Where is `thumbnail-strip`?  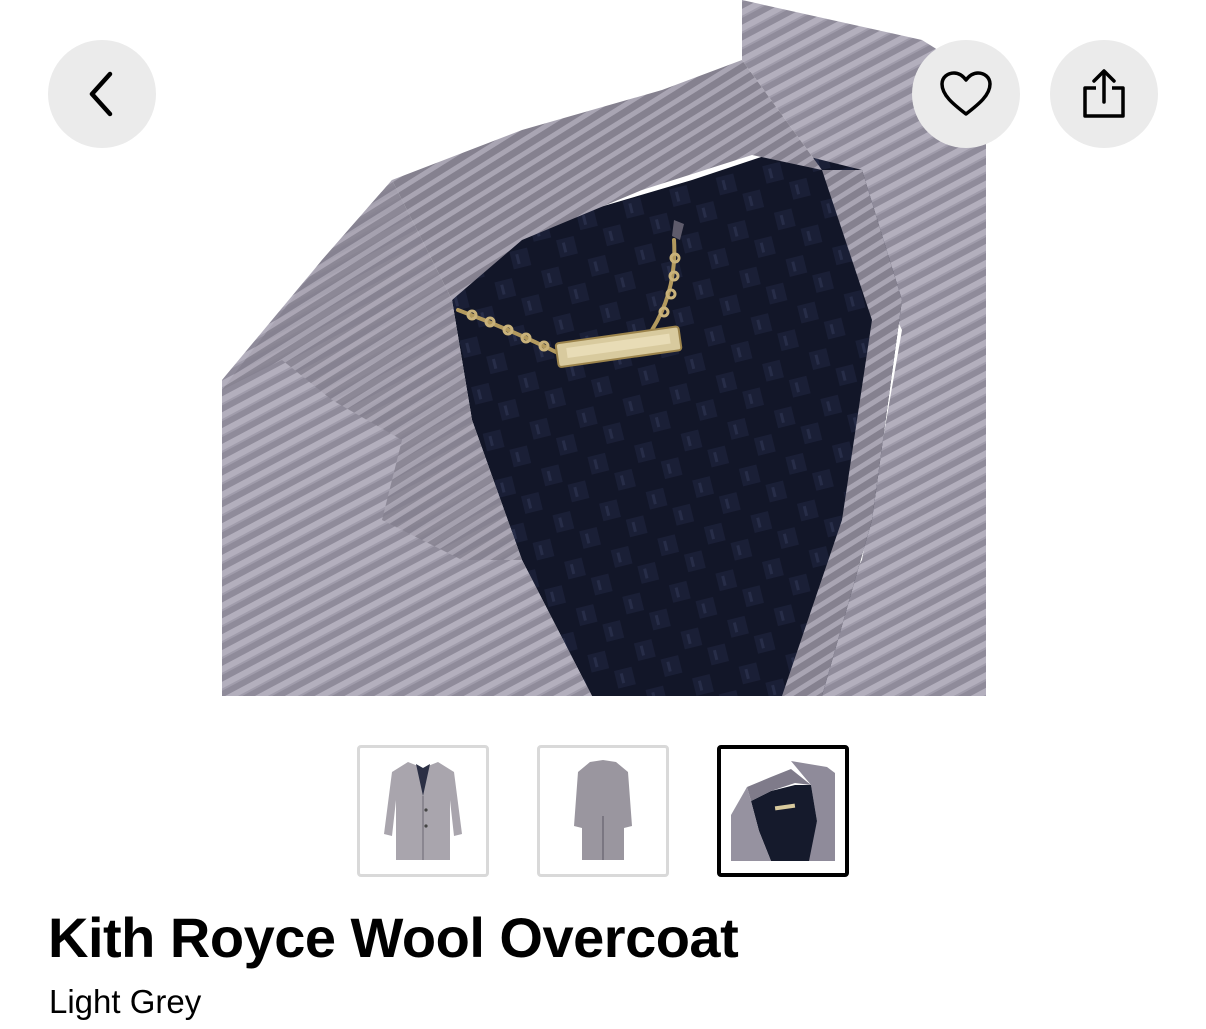
thumbnail-strip is located at coordinates (603, 811).